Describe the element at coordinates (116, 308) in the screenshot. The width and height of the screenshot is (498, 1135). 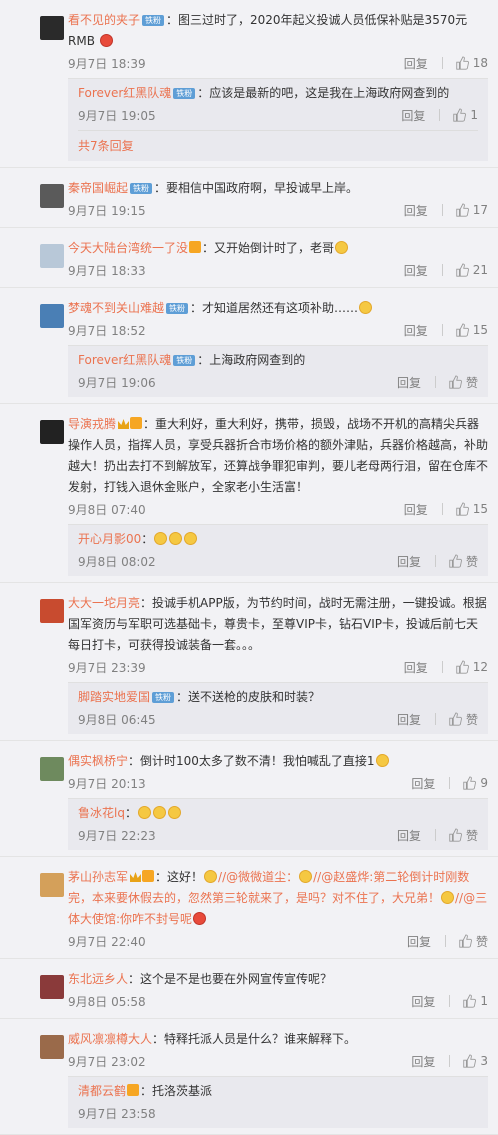
I see `user-name: 梦魂不到关山难越` at that location.